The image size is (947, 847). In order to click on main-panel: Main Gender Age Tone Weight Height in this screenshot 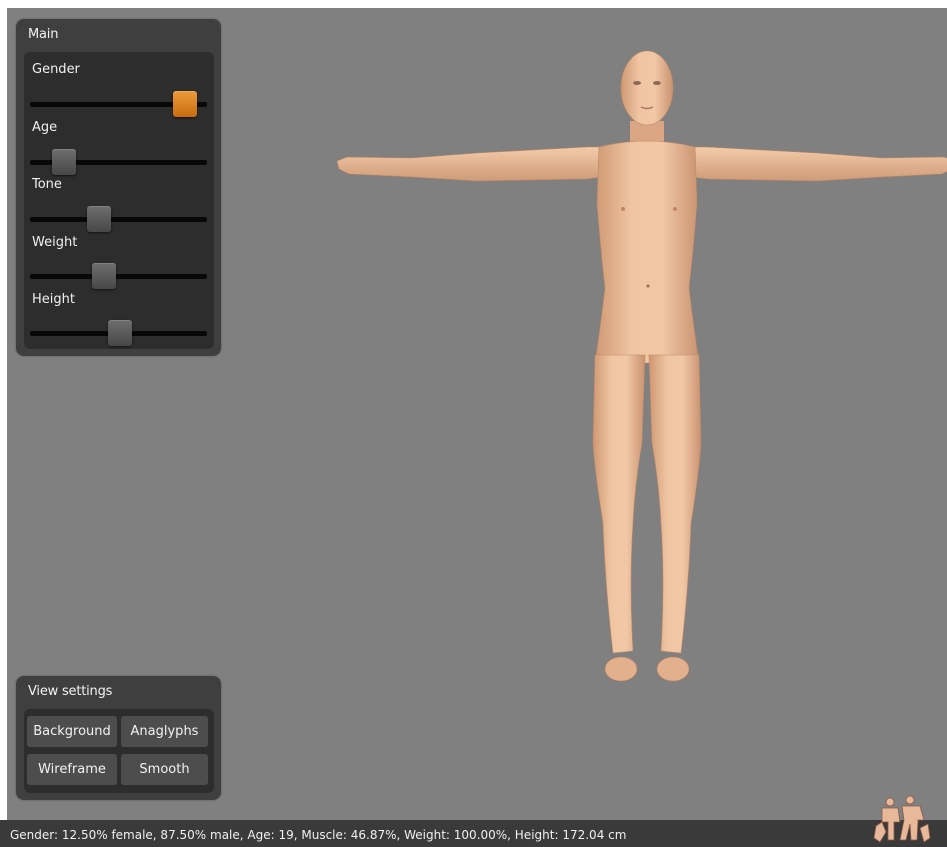, I will do `click(118, 187)`.